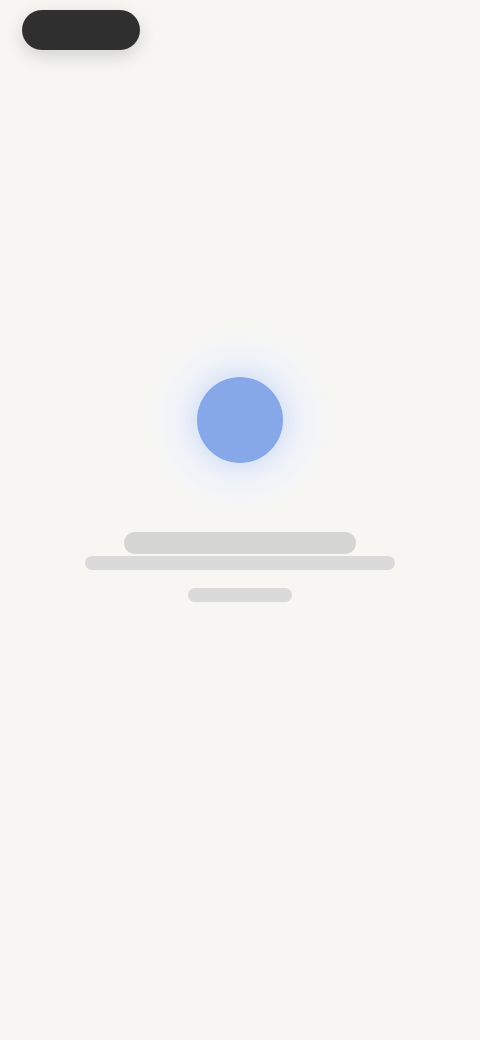 This screenshot has height=1040, width=480. What do you see at coordinates (240, 543) in the screenshot?
I see `title-placeholder-bar` at bounding box center [240, 543].